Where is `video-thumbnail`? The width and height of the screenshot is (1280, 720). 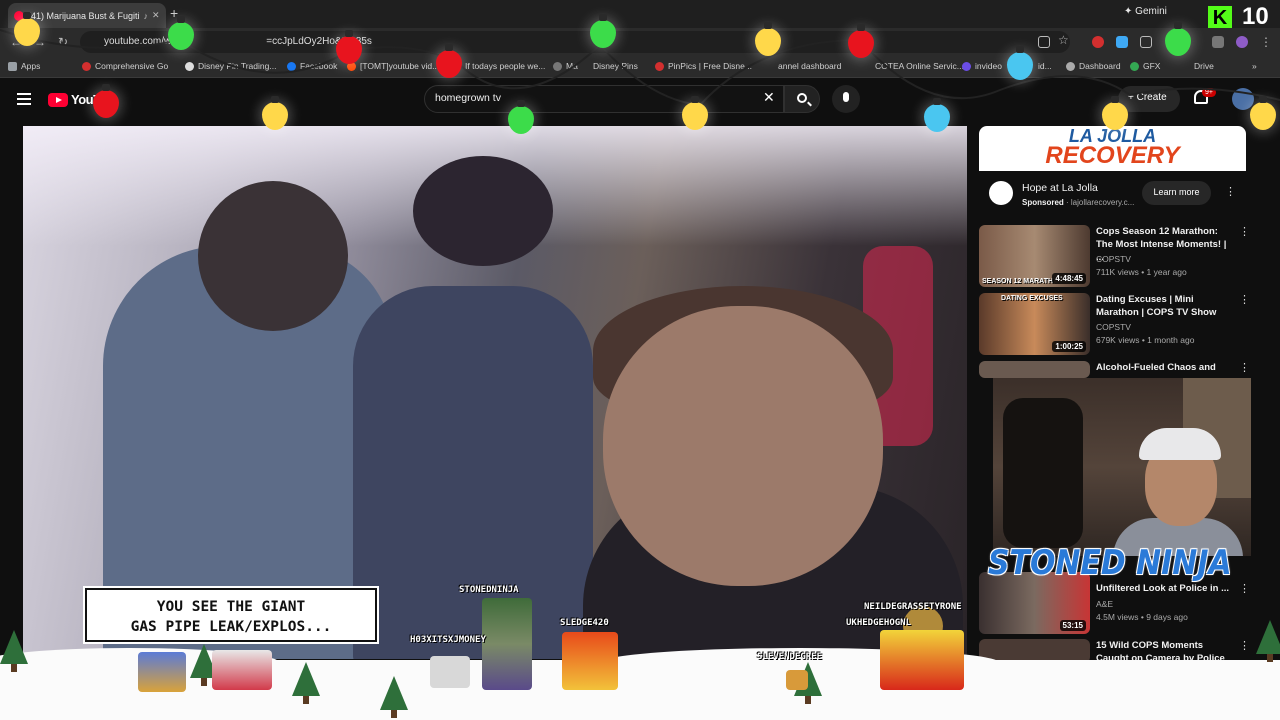
video-thumbnail is located at coordinates (1034, 369).